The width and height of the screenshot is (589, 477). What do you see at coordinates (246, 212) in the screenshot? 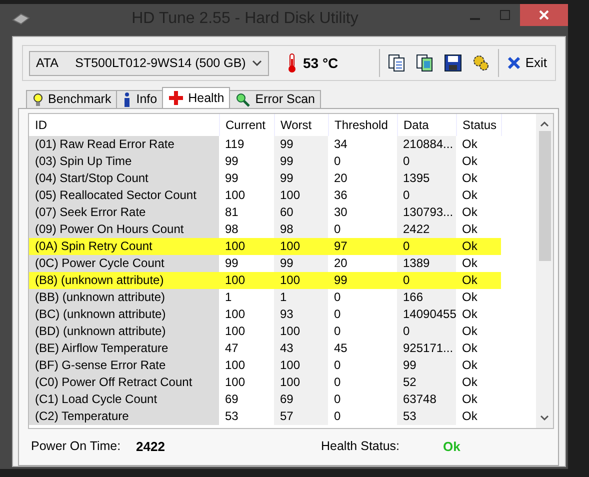
I see `table-cell: 81` at bounding box center [246, 212].